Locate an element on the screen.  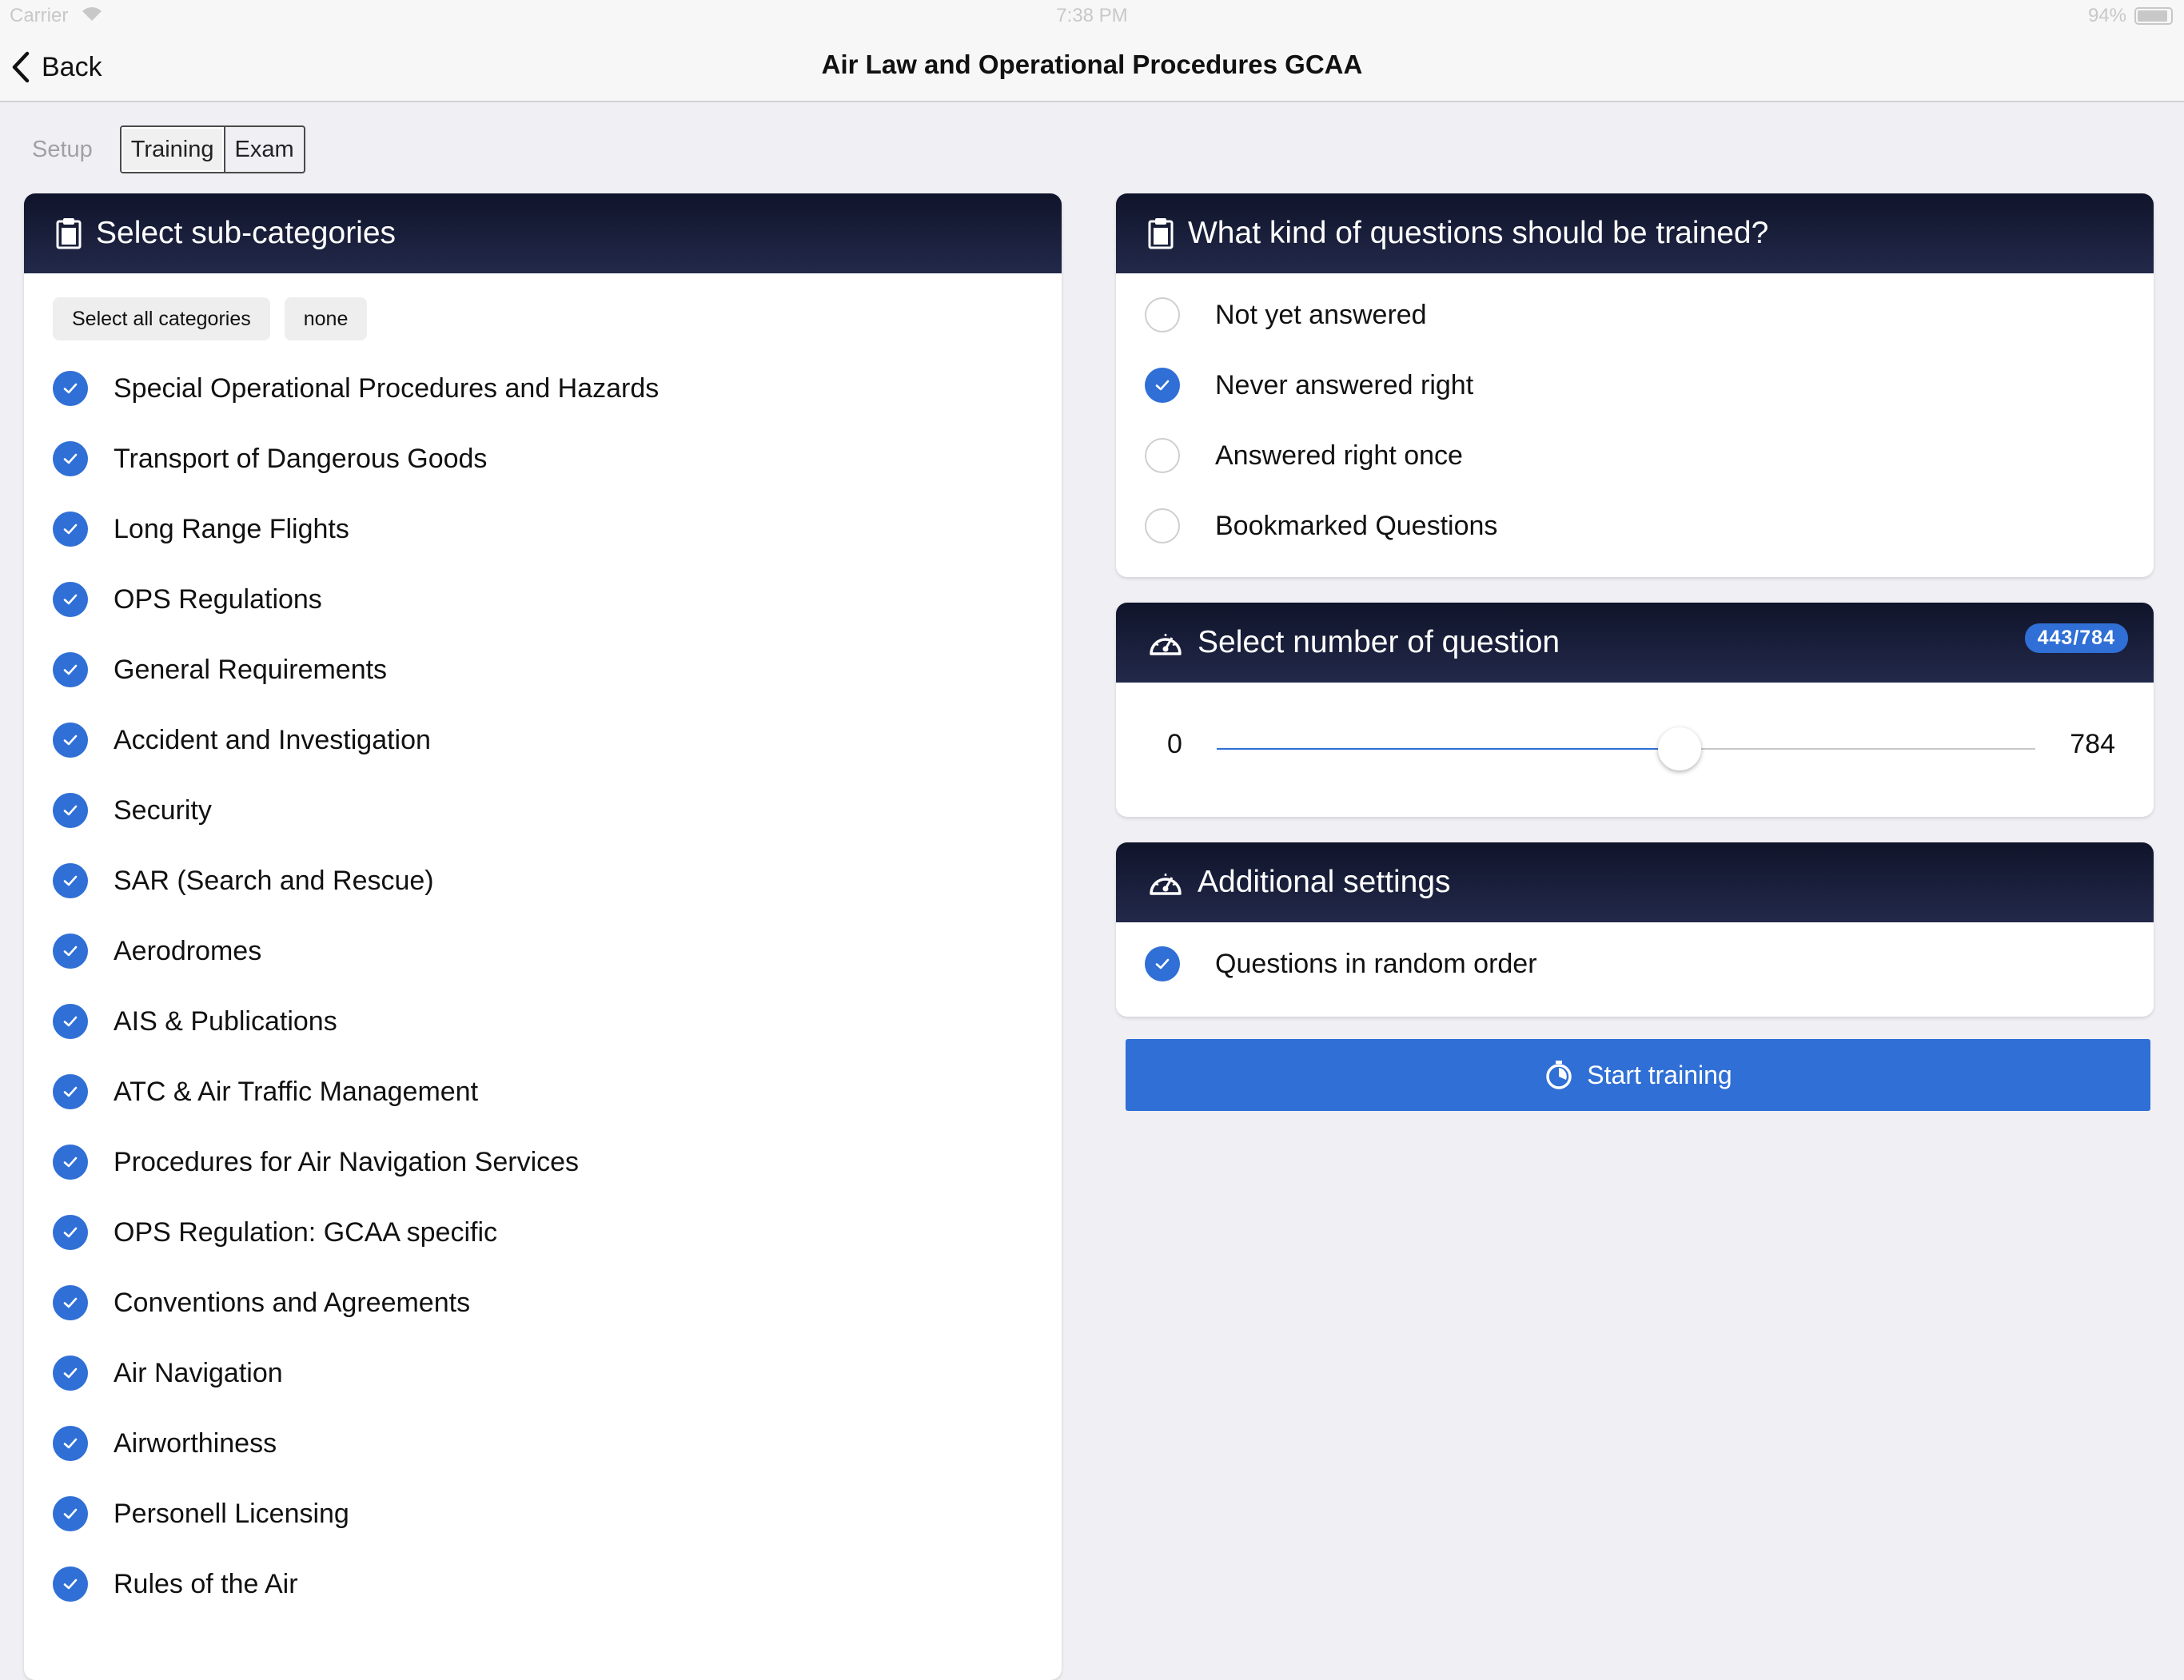
setup-link: Setup is located at coordinates (62, 150).